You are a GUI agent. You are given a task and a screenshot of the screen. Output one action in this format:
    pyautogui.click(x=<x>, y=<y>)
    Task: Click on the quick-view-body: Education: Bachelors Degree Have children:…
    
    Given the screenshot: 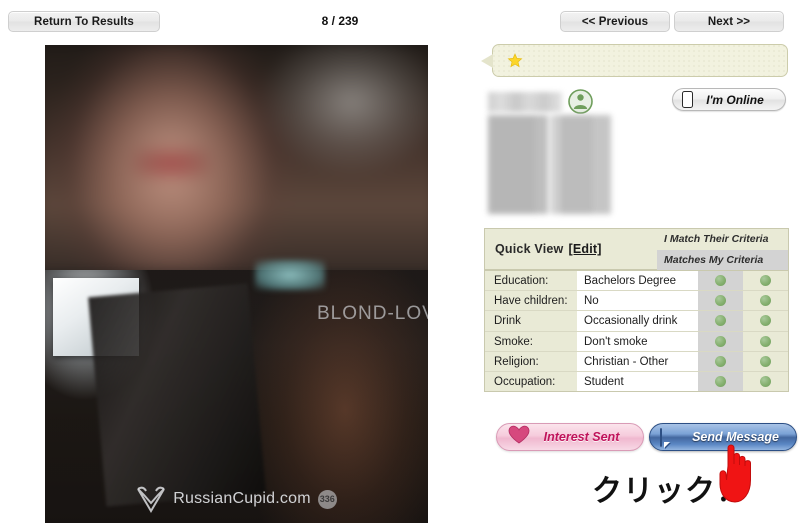 What is the action you would take?
    pyautogui.click(x=636, y=331)
    